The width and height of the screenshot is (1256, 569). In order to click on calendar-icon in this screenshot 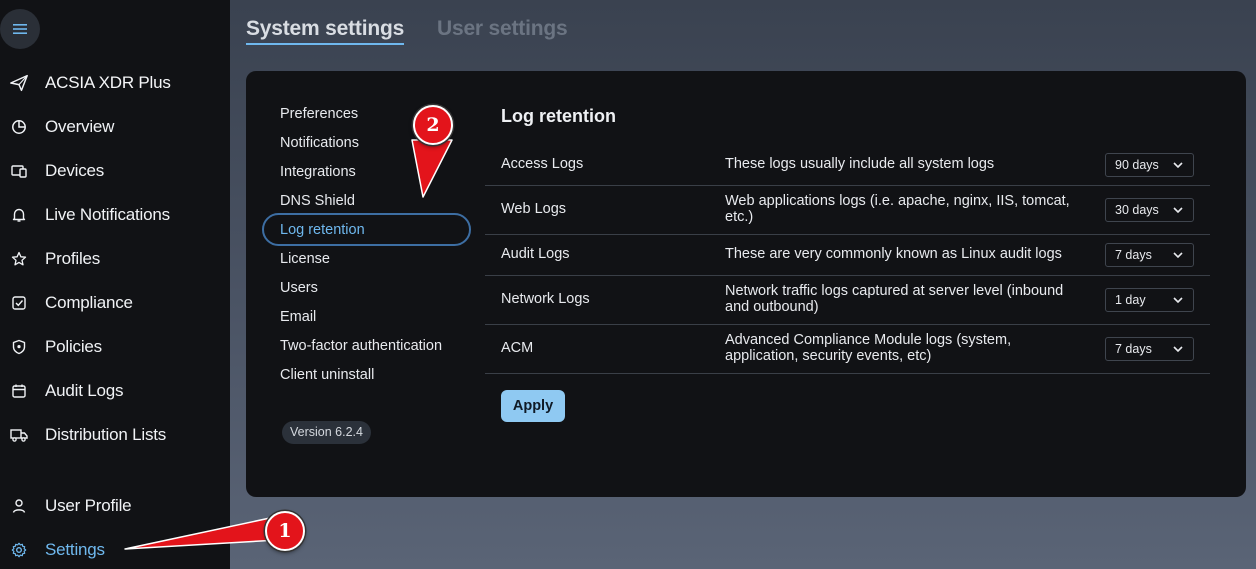, I will do `click(19, 391)`.